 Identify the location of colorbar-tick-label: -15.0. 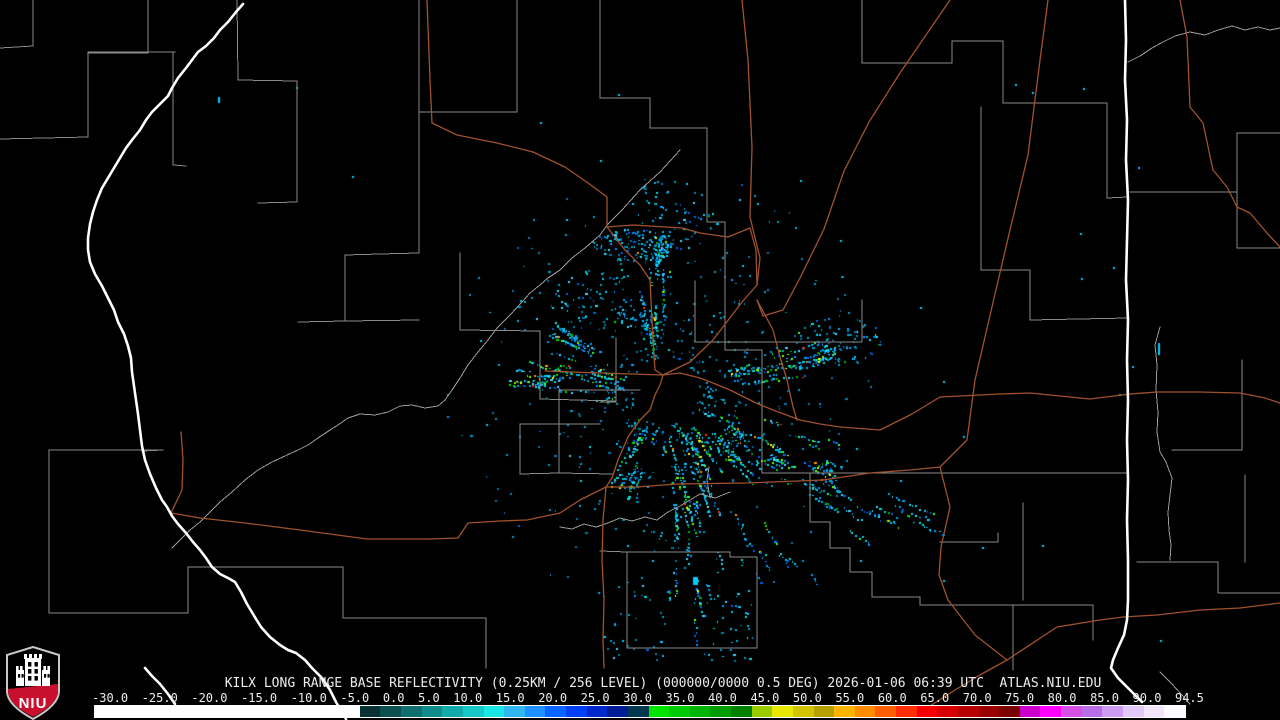
(259, 698).